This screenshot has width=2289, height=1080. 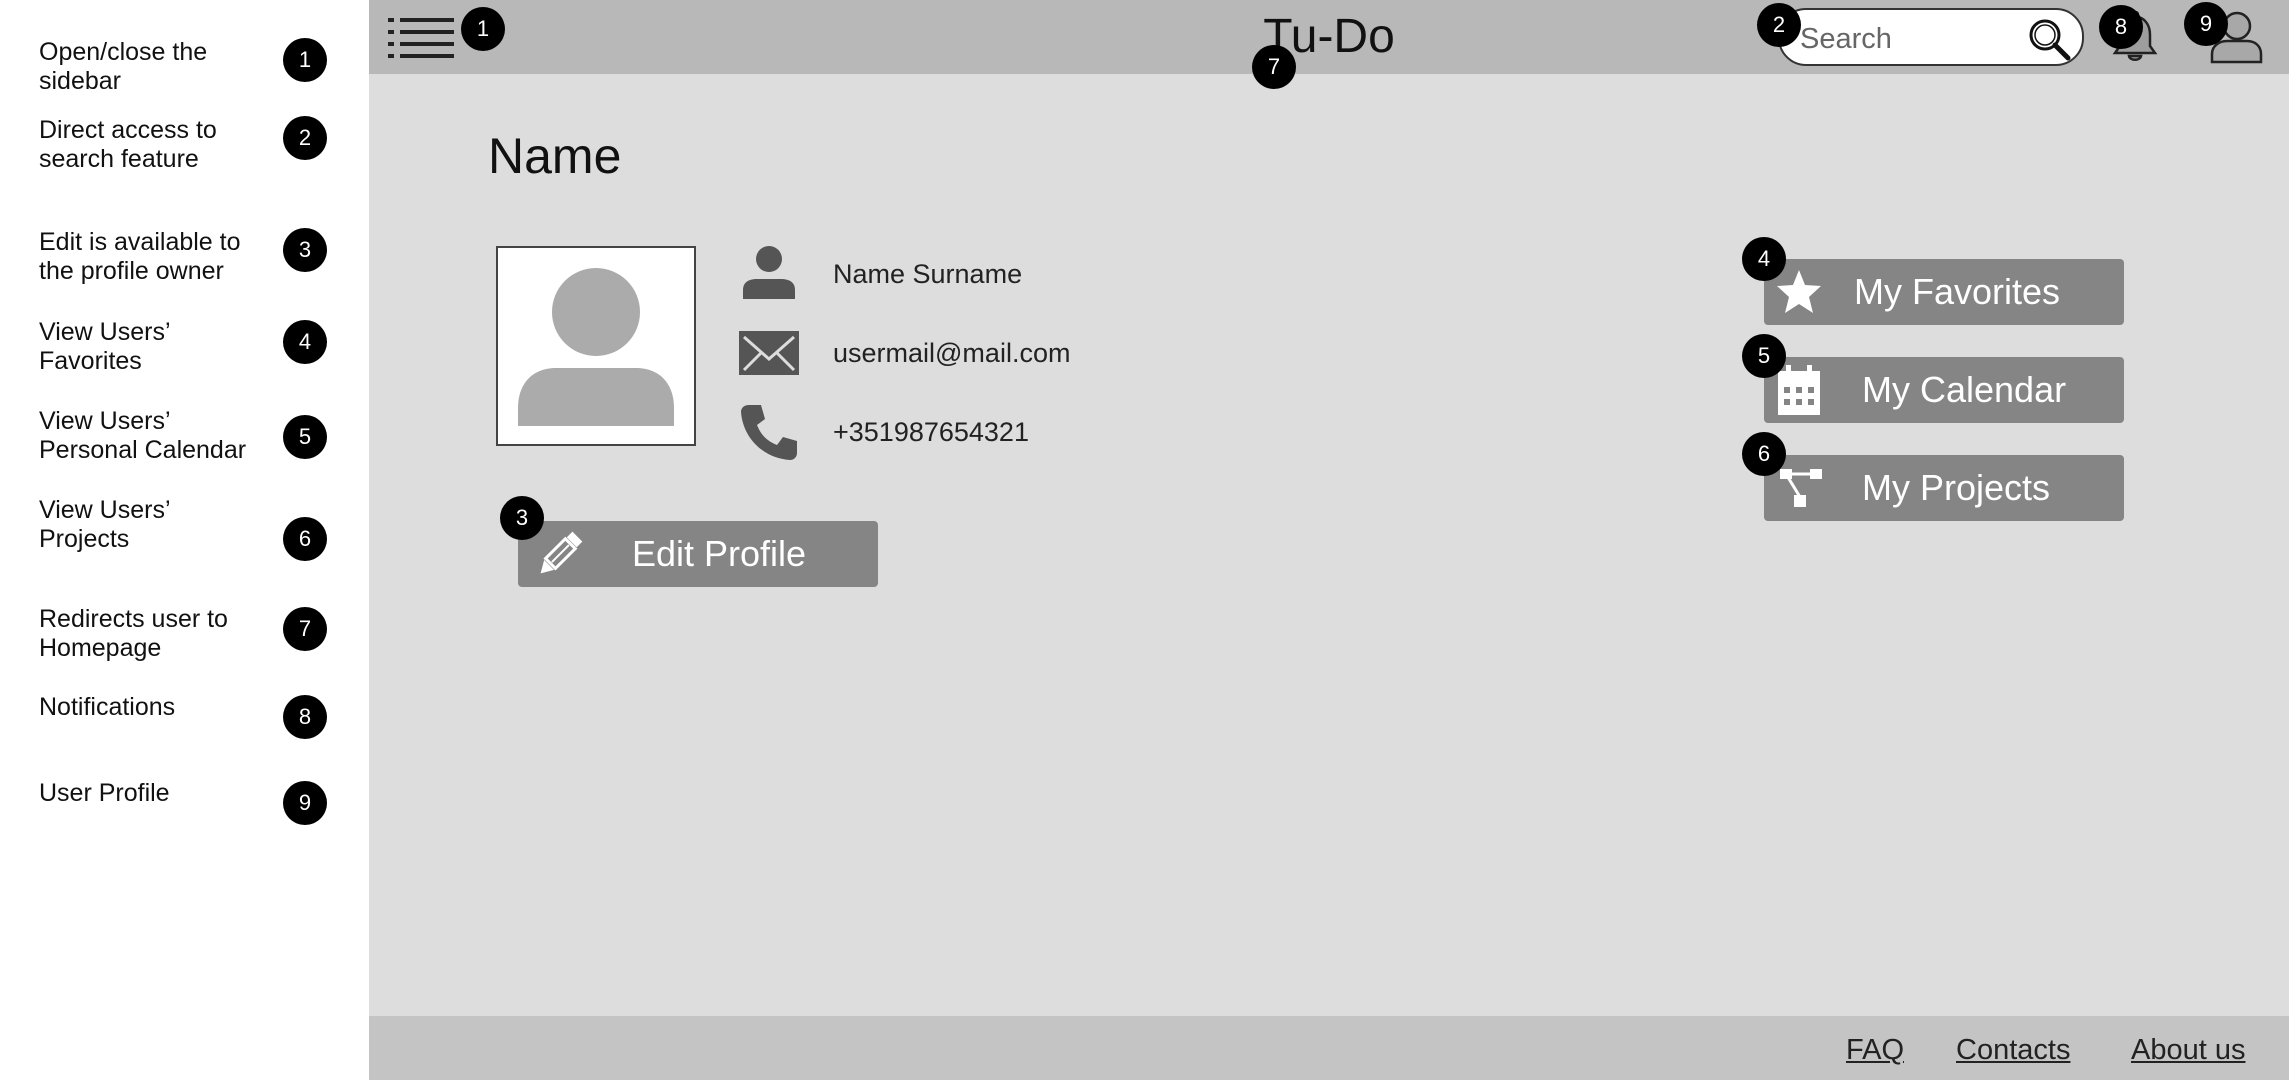 I want to click on avatar, so click(x=596, y=346).